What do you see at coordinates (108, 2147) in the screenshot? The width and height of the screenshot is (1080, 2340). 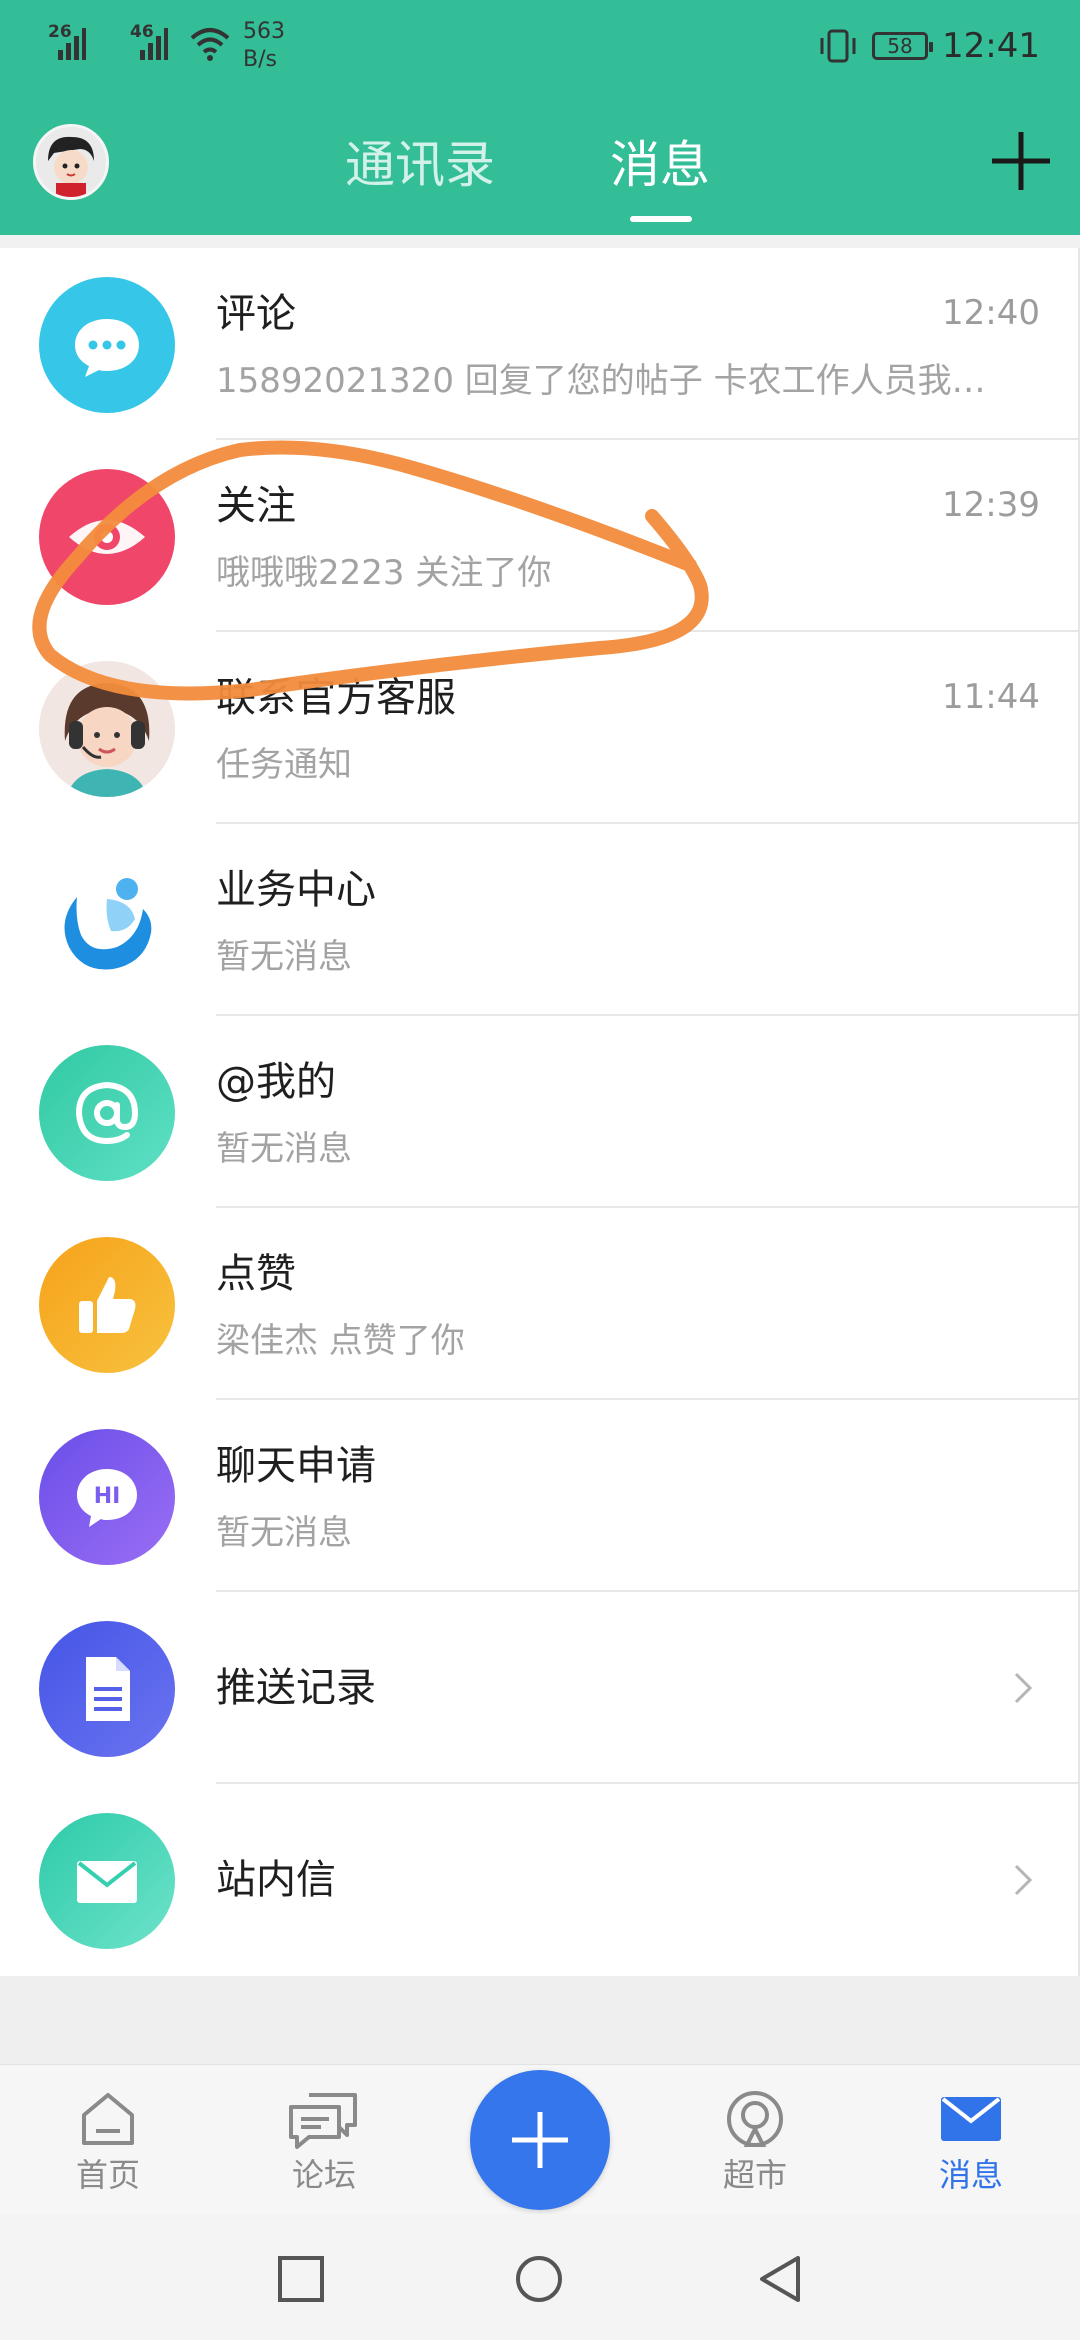 I see `nav-home: 首页` at bounding box center [108, 2147].